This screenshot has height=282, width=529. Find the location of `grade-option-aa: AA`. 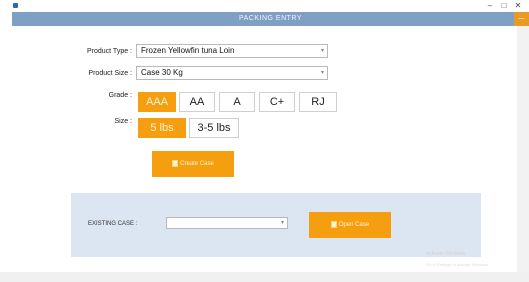

grade-option-aa: AA is located at coordinates (197, 102).